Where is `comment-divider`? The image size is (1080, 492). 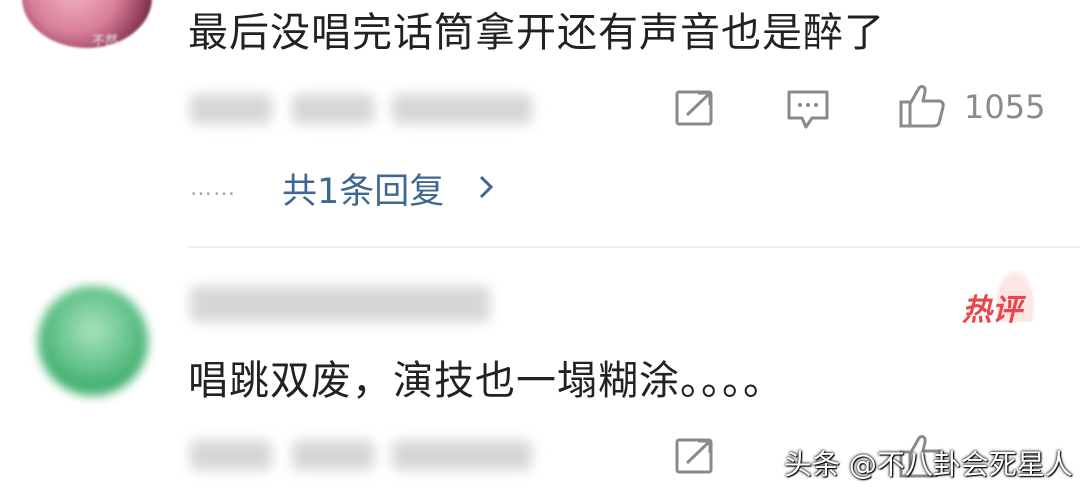 comment-divider is located at coordinates (634, 247).